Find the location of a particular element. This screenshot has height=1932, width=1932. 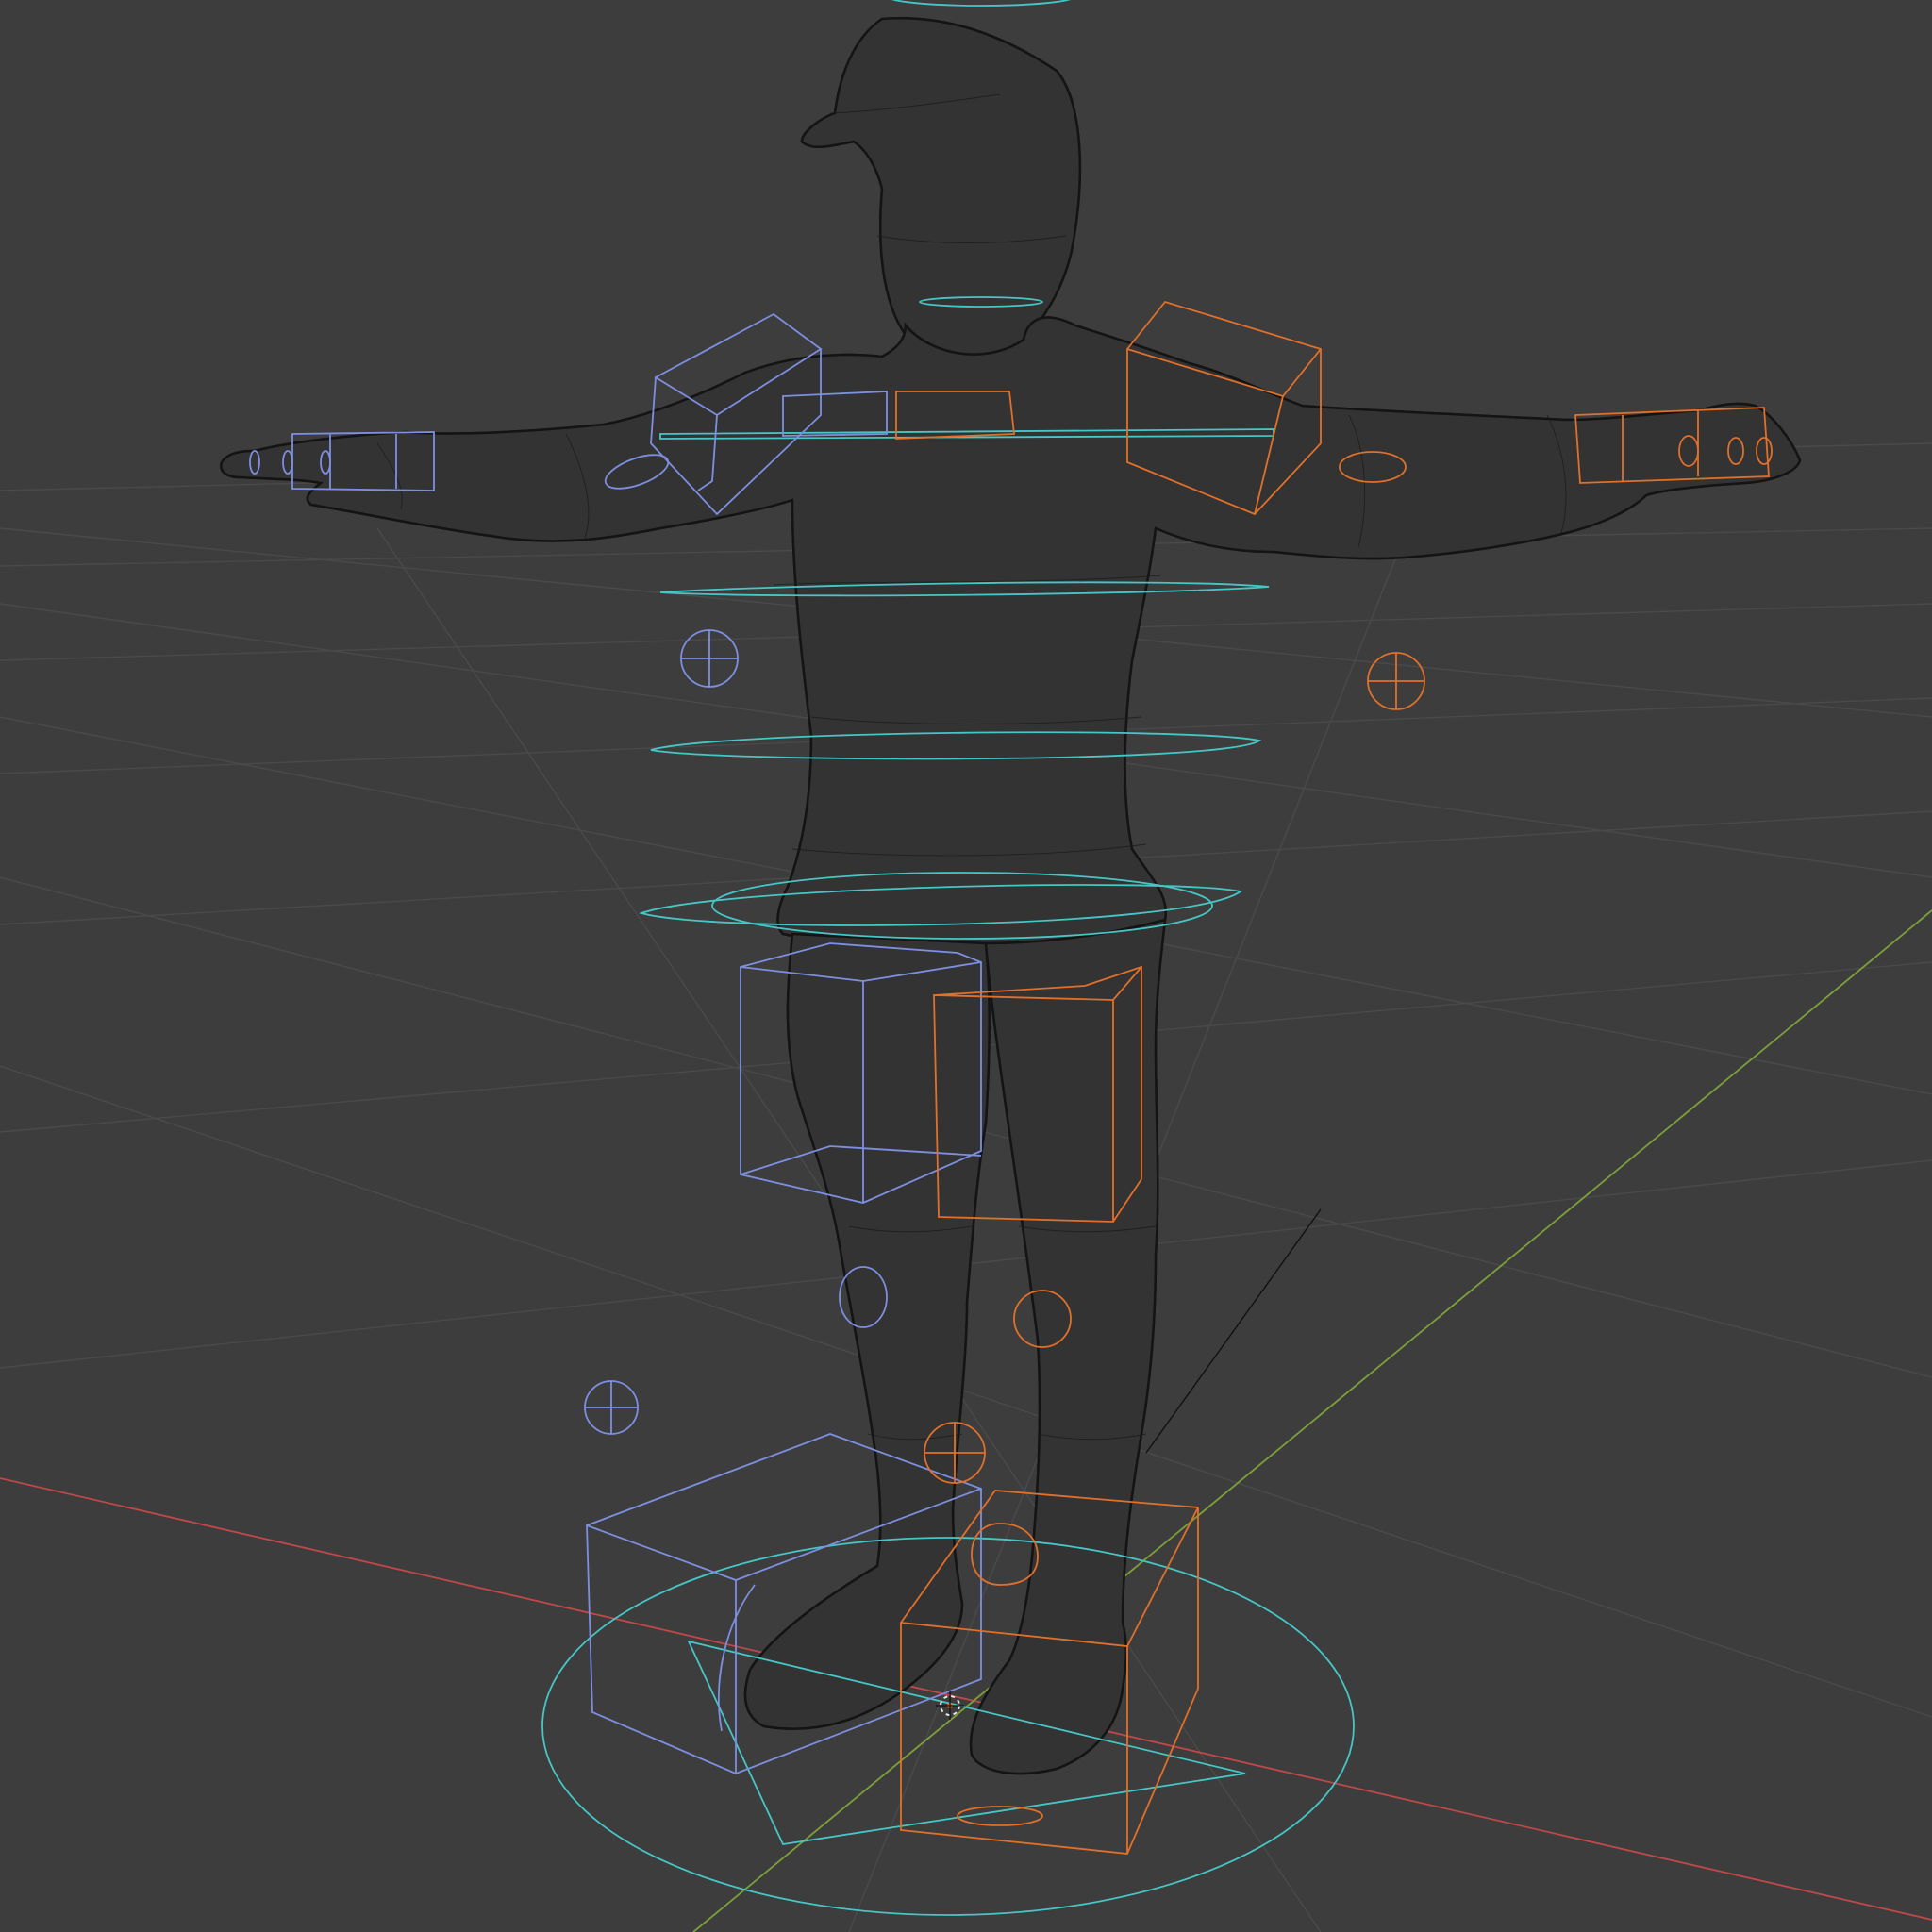

head-top-control is located at coordinates (981, 4).